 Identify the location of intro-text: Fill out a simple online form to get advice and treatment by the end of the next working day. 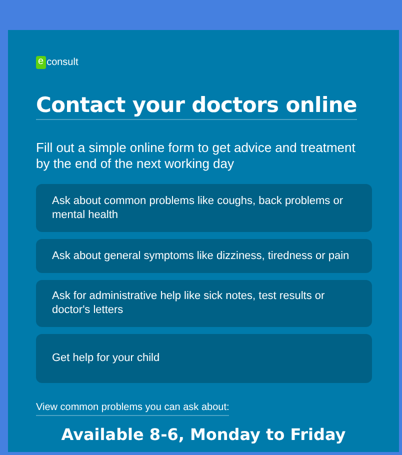
(196, 156).